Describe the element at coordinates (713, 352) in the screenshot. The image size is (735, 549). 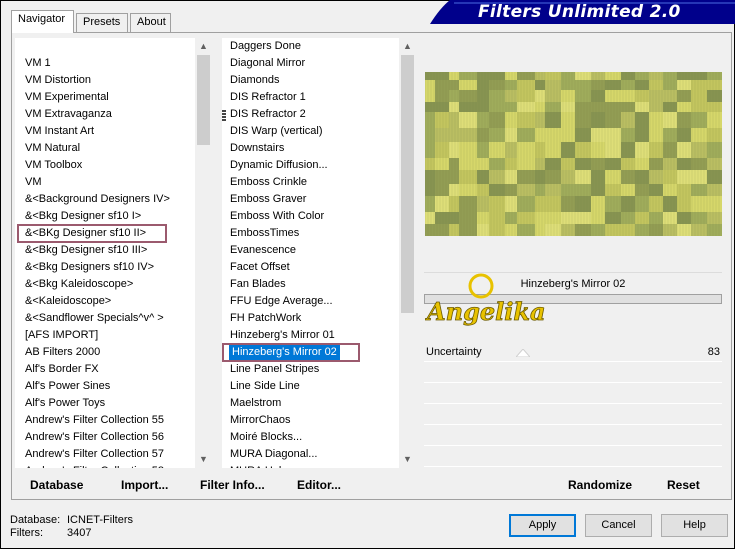
I see `param-value: 83` at that location.